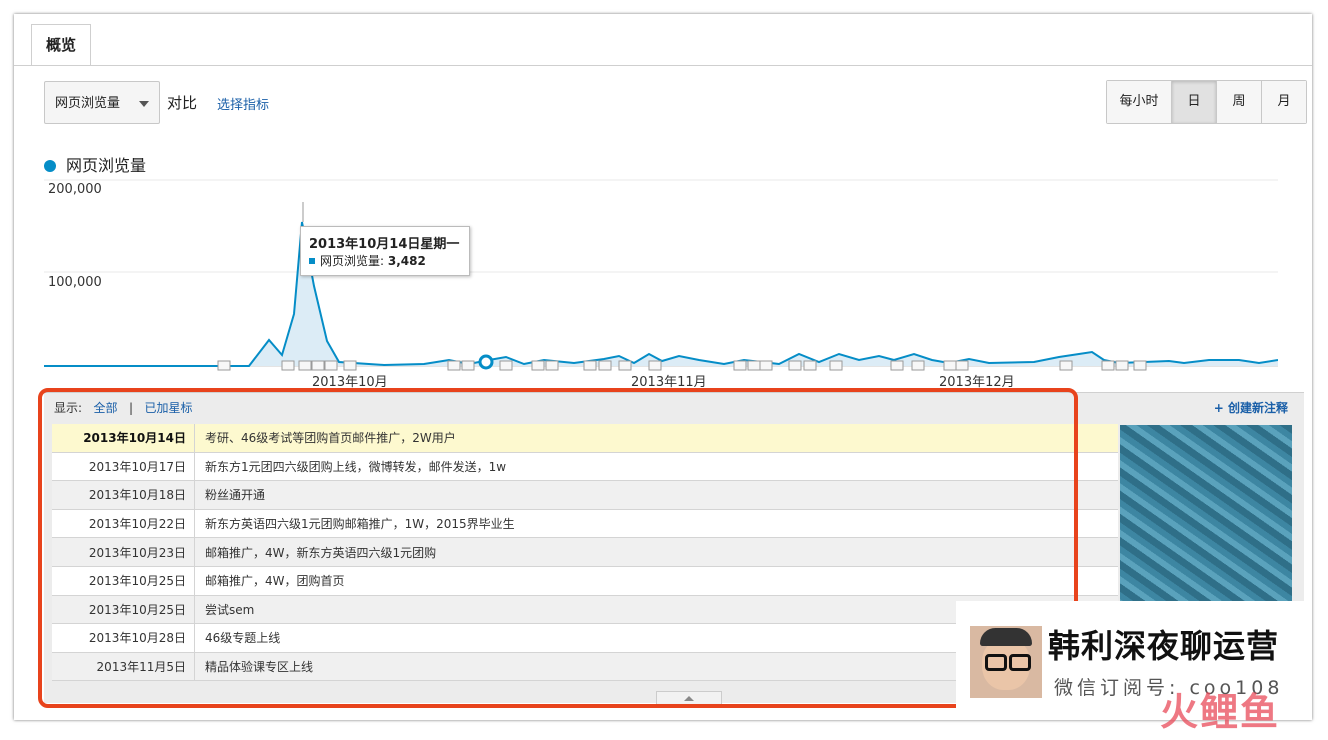 The width and height of the screenshot is (1328, 740). What do you see at coordinates (1283, 102) in the screenshot?
I see `granularity-month-button: 月` at bounding box center [1283, 102].